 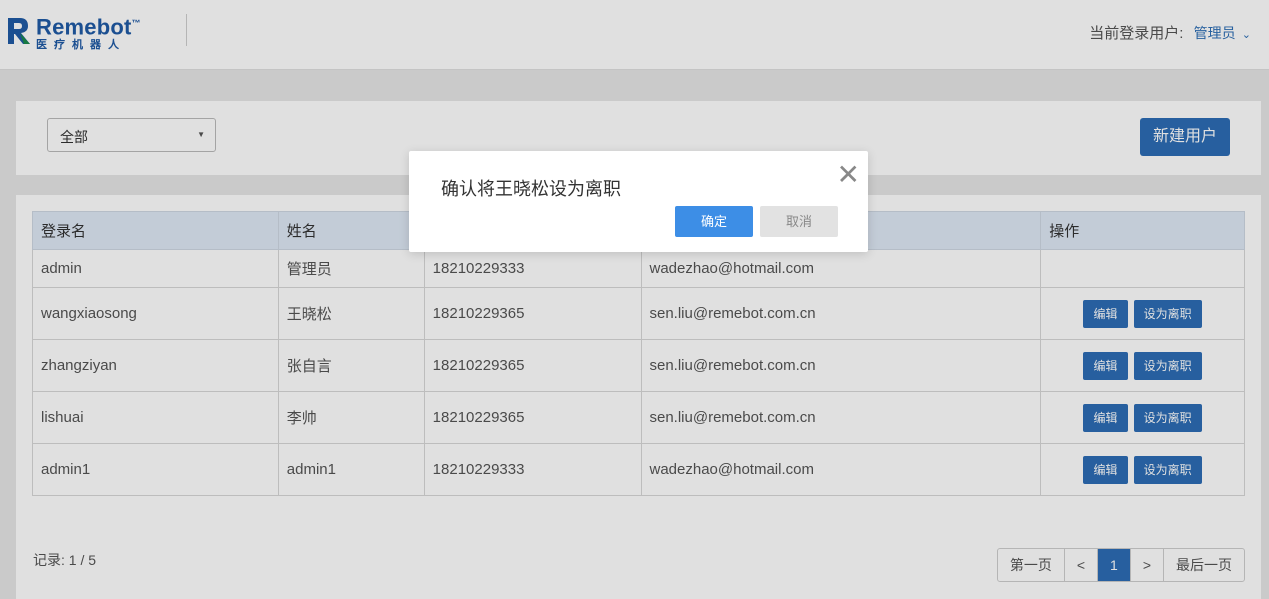 What do you see at coordinates (638, 201) in the screenshot?
I see `confirm-dialog: 确认将王晓松设为离职 ✕ 确定 取消` at bounding box center [638, 201].